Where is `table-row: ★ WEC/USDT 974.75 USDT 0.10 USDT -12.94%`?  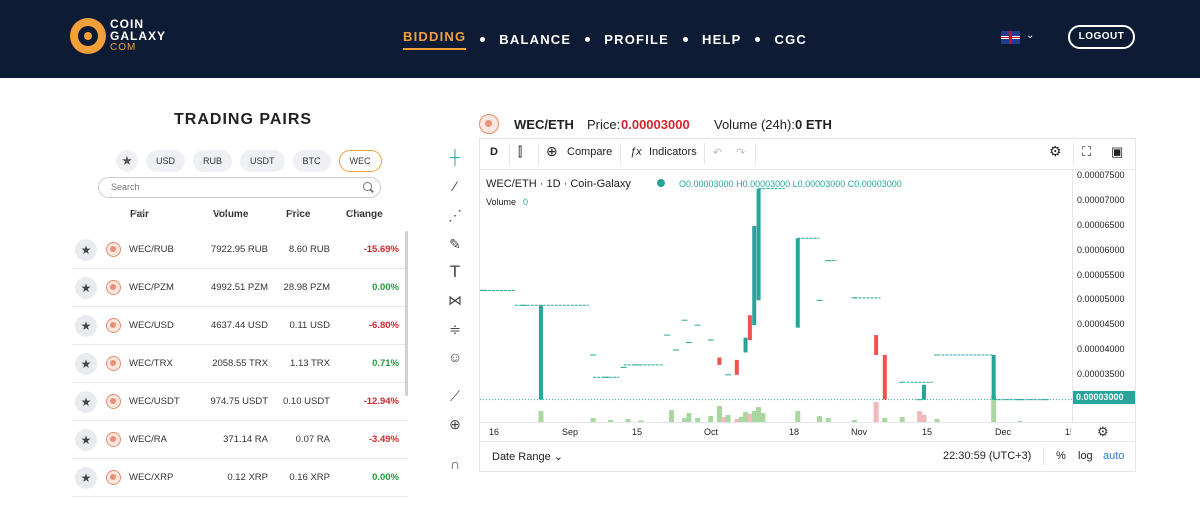
table-row: ★ WEC/USDT 974.75 USDT 0.10 USDT -12.94% is located at coordinates (240, 402).